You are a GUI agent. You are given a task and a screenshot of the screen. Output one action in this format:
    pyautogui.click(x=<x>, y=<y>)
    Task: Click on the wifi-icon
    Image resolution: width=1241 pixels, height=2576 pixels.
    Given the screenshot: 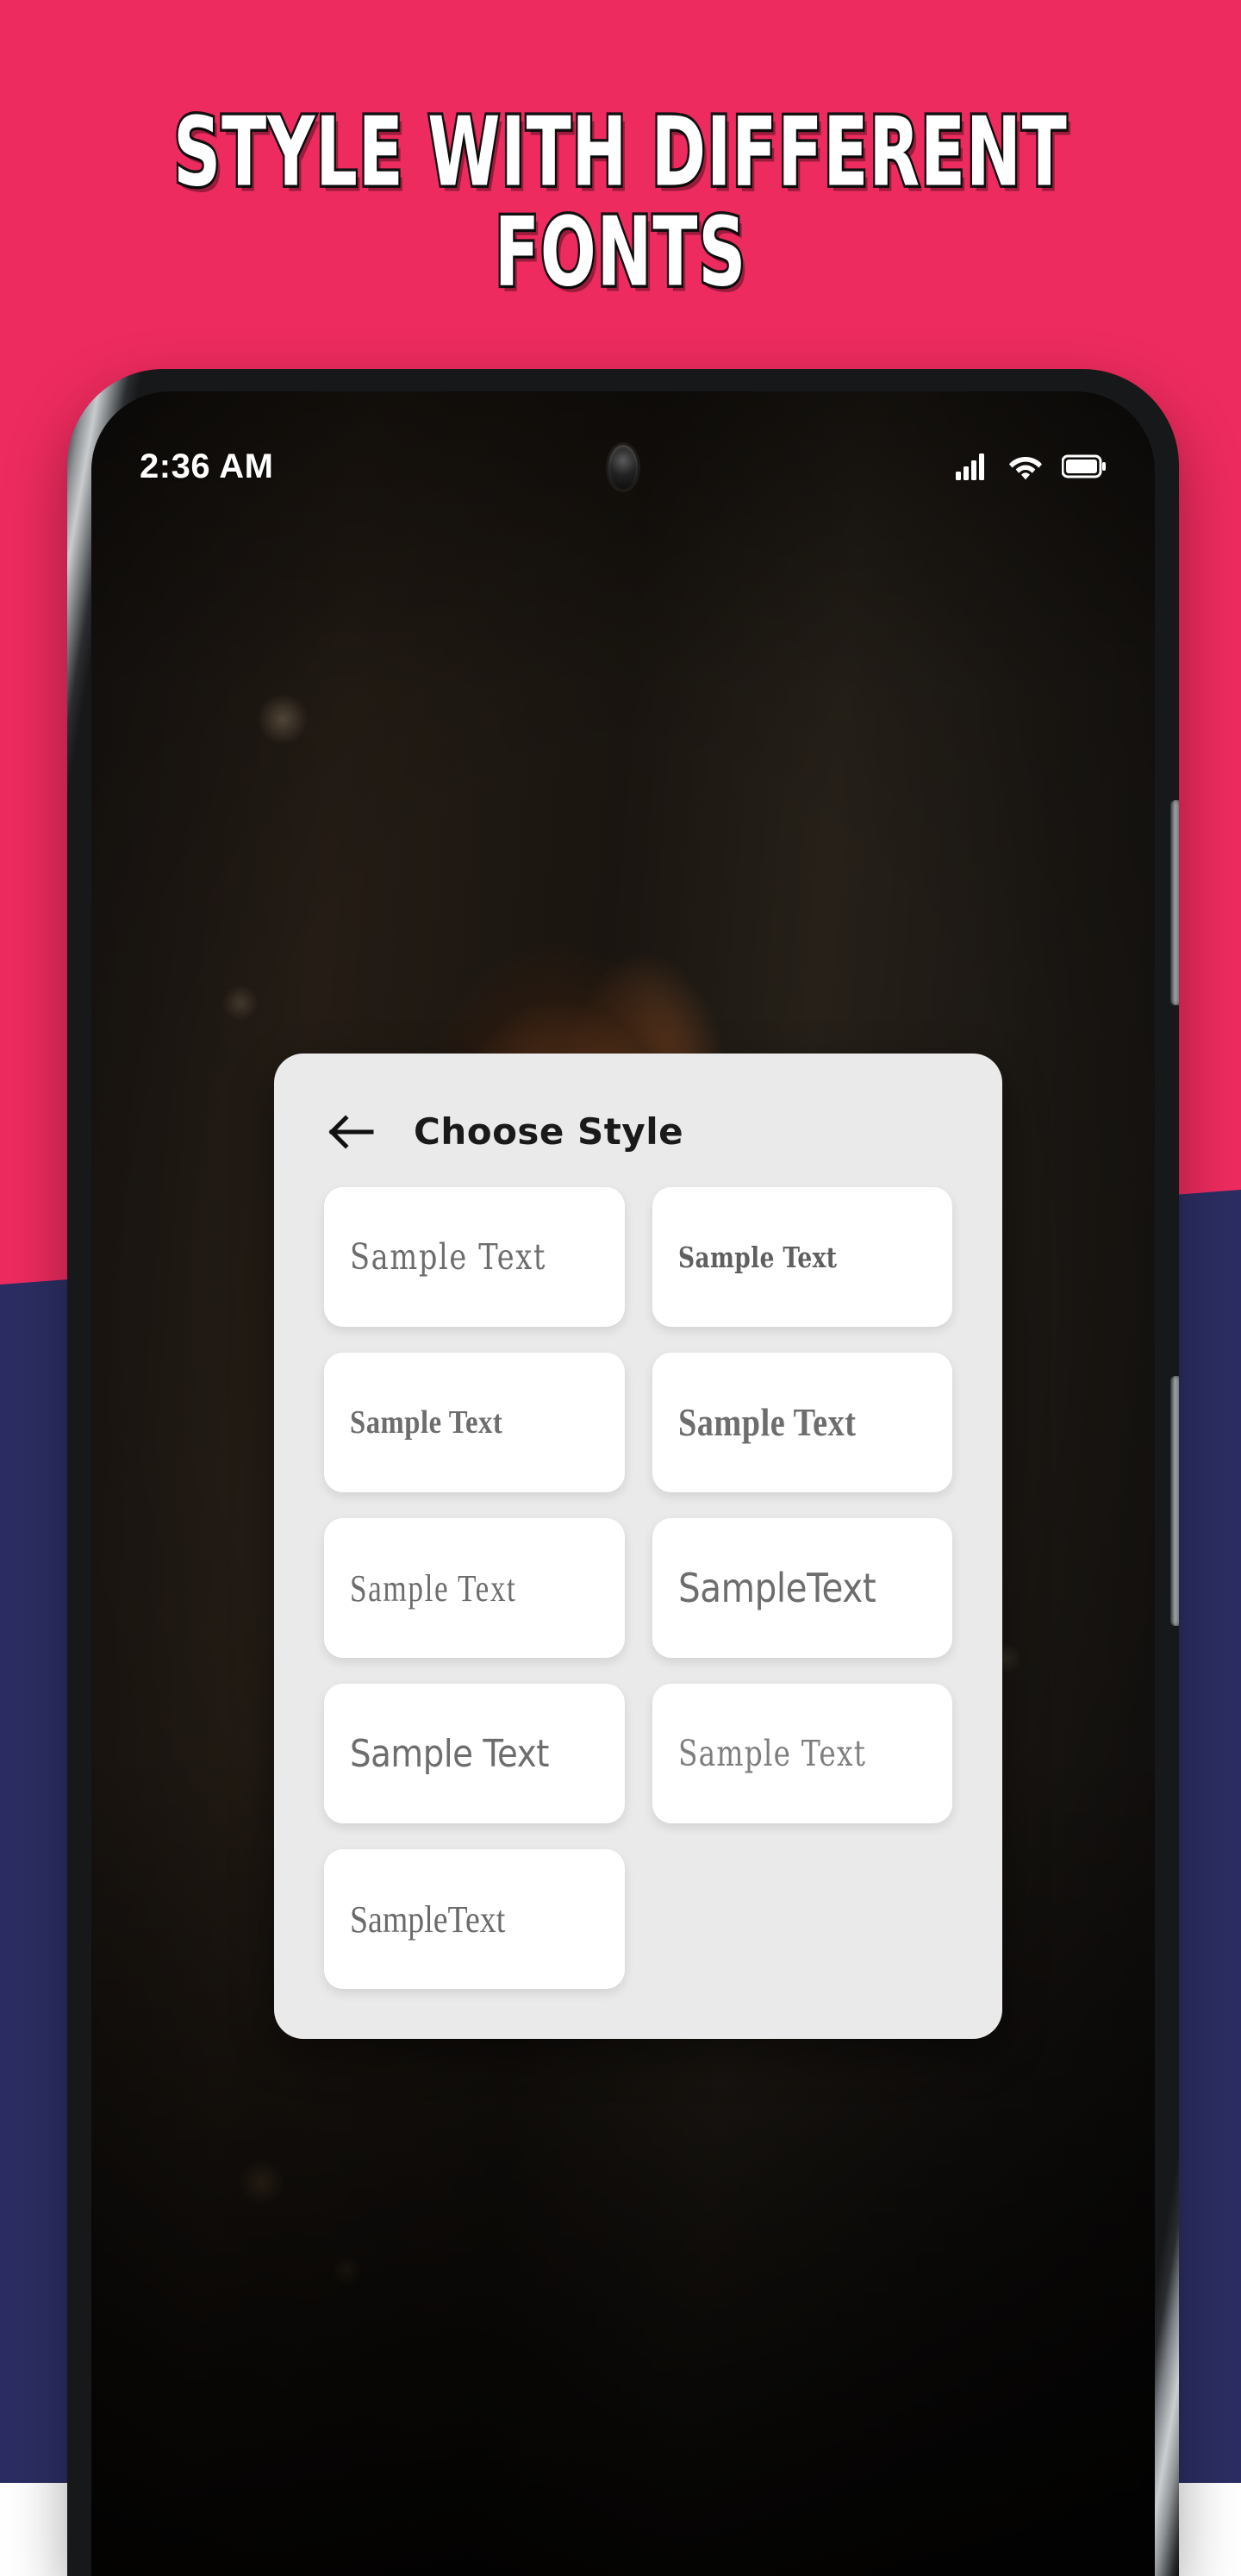 What is the action you would take?
    pyautogui.click(x=1025, y=466)
    